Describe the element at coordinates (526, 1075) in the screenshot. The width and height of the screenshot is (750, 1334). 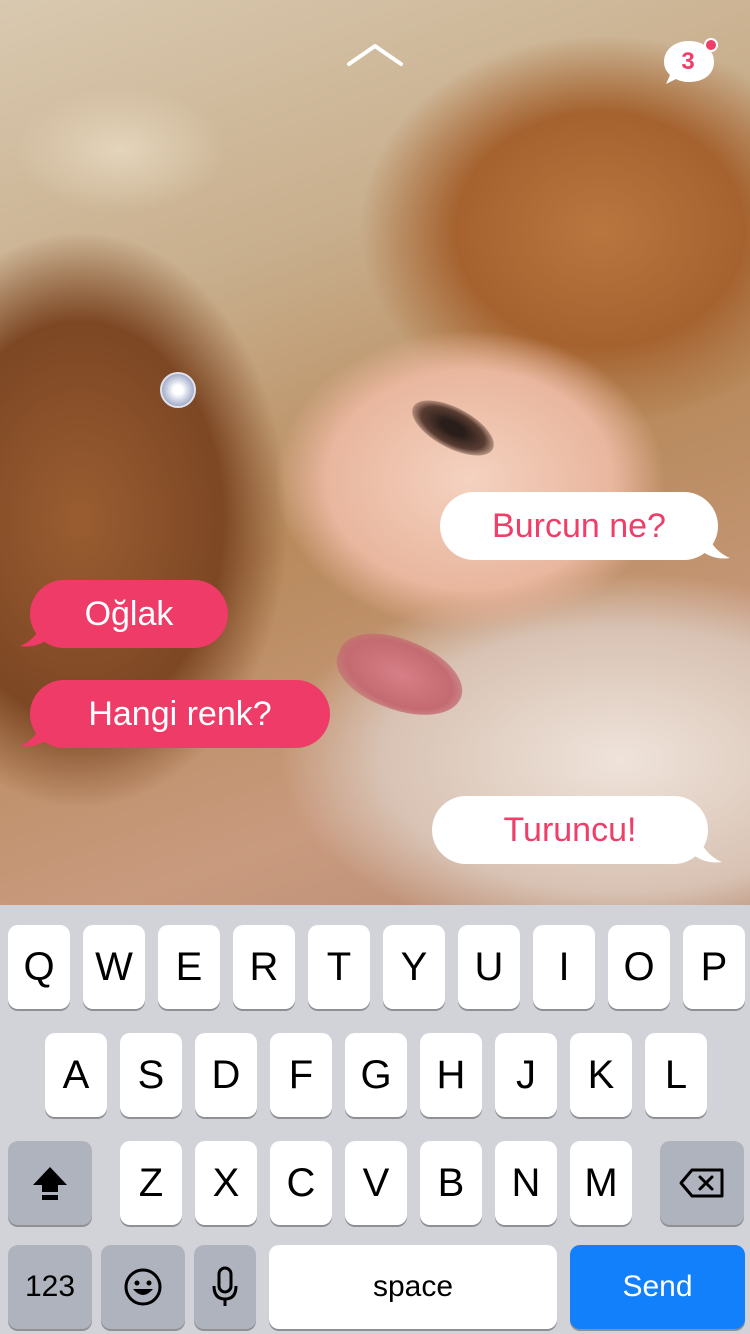
I see `key-j: J` at that location.